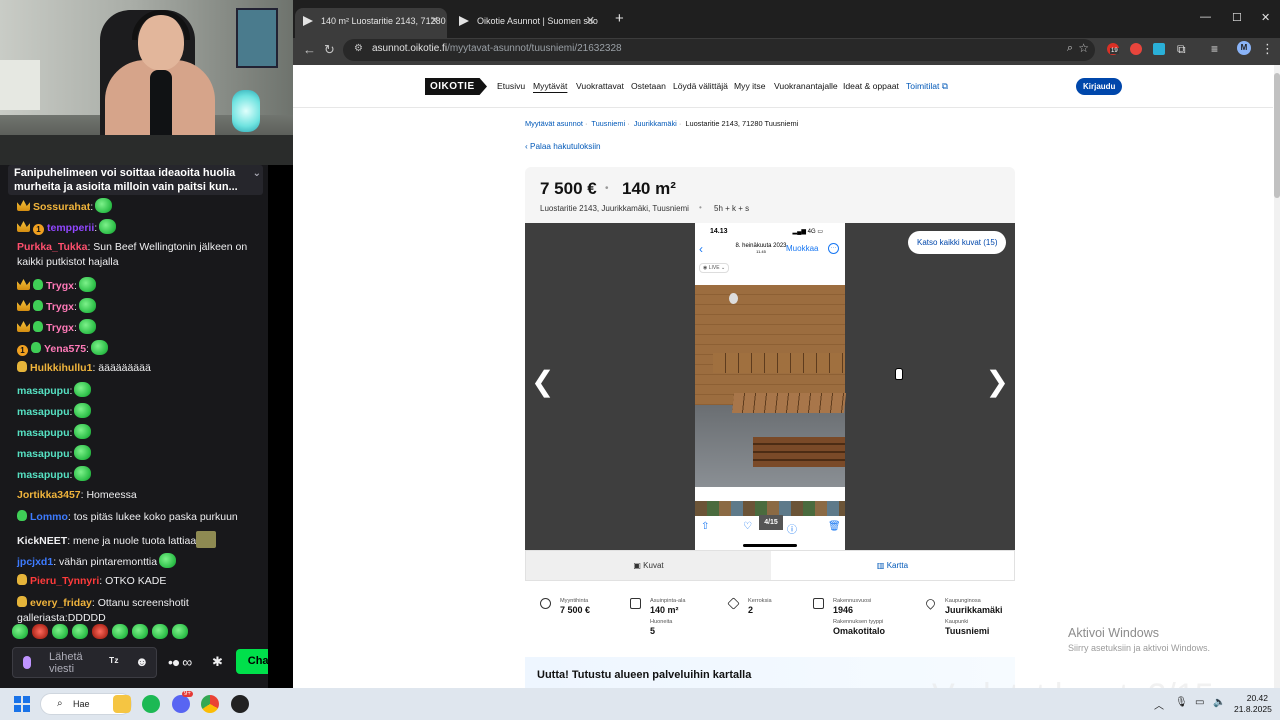 The width and height of the screenshot is (1280, 720). Describe the element at coordinates (1205, 17) in the screenshot. I see `minimize-icon: —` at that location.